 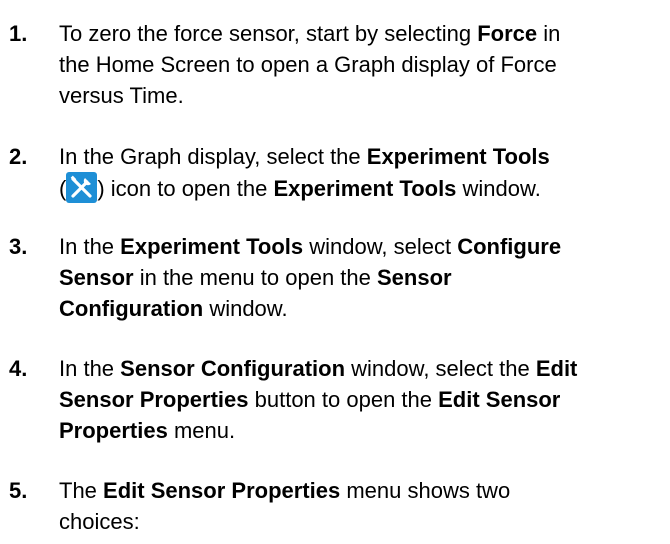 What do you see at coordinates (363, 521) in the screenshot?
I see `text-line: choices:` at bounding box center [363, 521].